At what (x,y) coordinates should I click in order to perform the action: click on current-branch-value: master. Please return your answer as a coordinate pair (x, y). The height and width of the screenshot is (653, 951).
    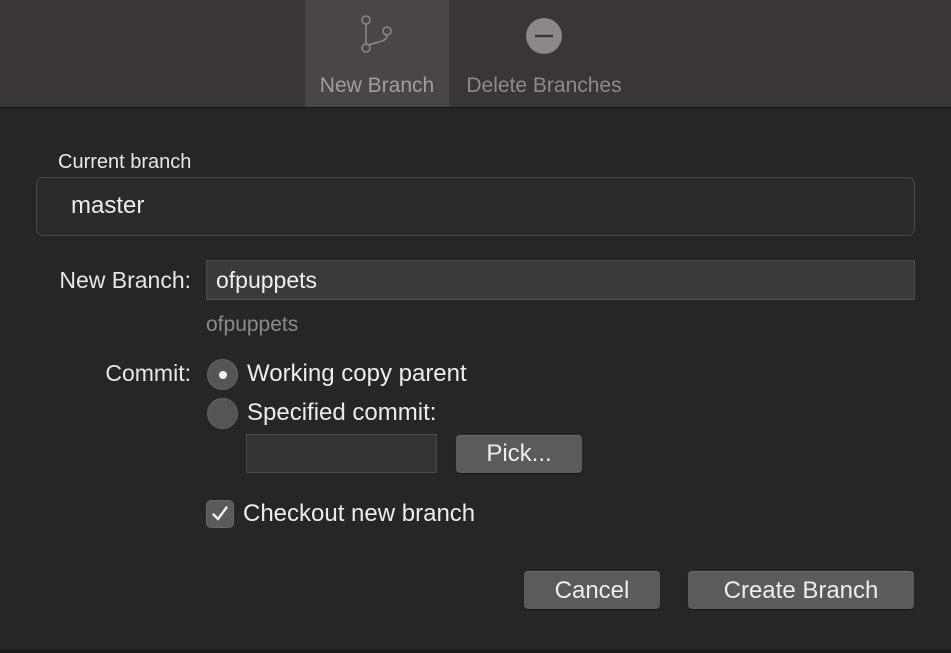
    Looking at the image, I should click on (108, 205).